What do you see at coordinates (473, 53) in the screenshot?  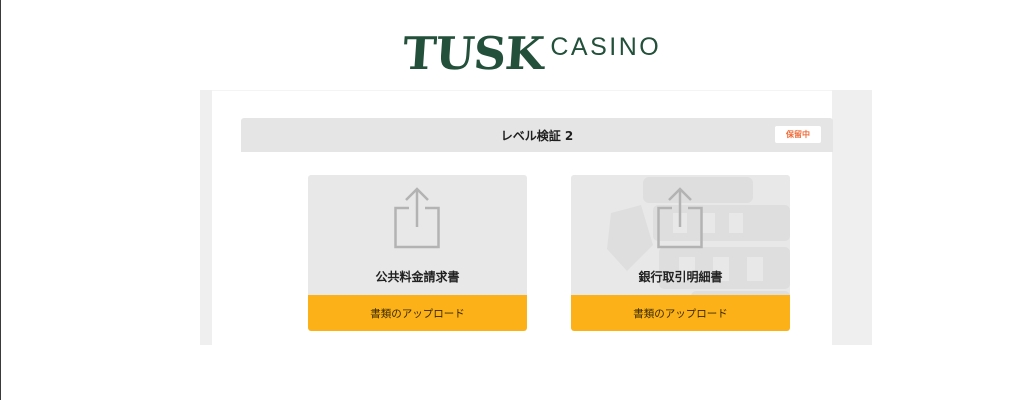 I see `logo-primary-text: TUSK` at bounding box center [473, 53].